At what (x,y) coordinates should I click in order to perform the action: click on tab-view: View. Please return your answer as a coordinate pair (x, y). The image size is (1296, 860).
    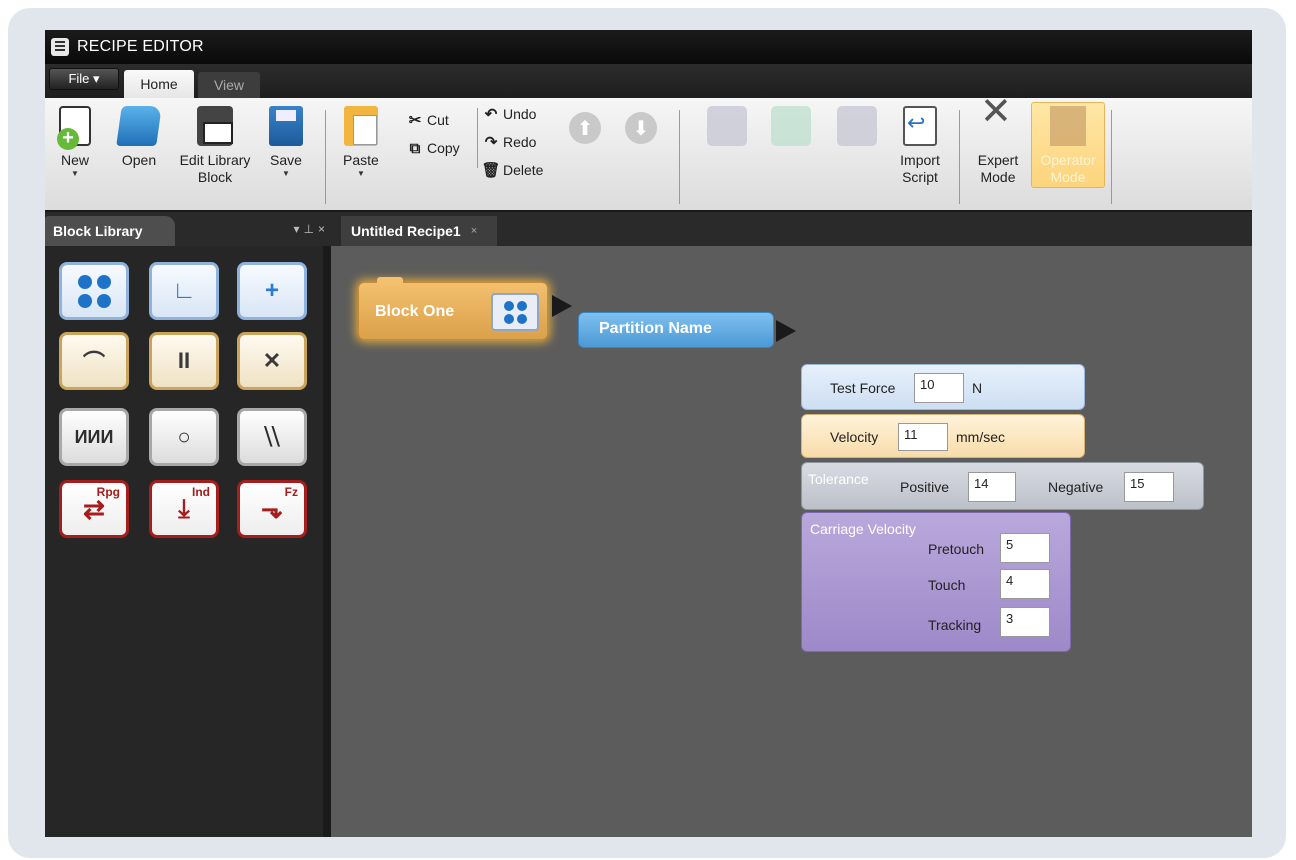
    Looking at the image, I should click on (229, 85).